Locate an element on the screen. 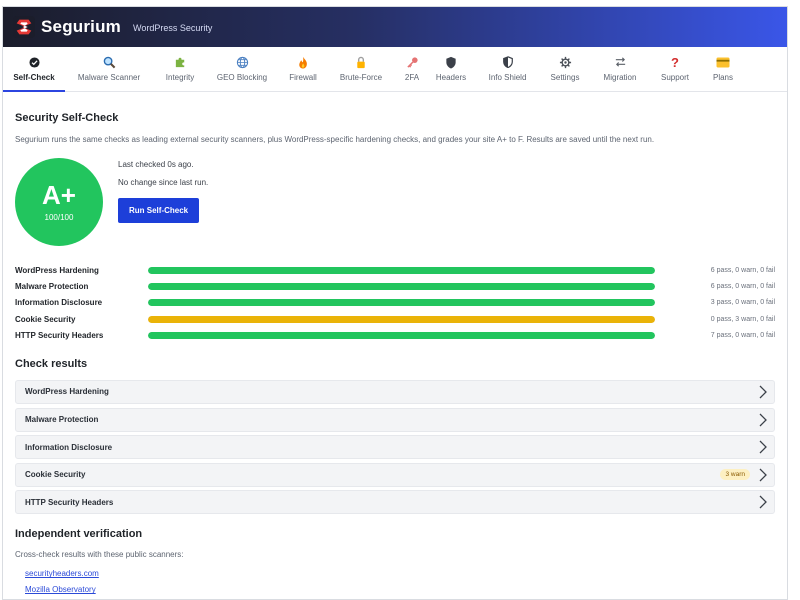  lock-icon is located at coordinates (361, 62).